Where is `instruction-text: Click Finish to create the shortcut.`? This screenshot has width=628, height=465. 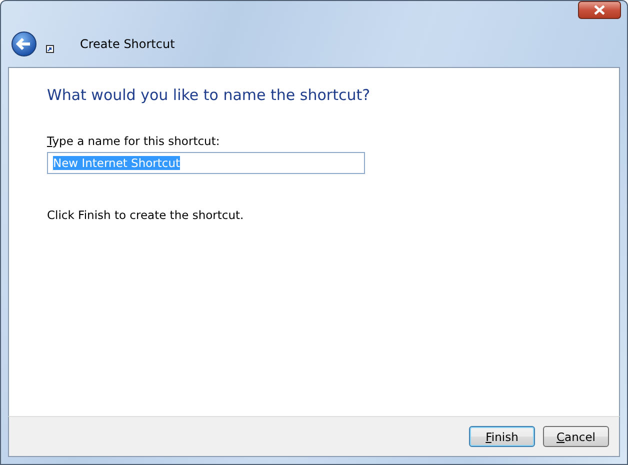
instruction-text: Click Finish to create the shortcut. is located at coordinates (145, 215).